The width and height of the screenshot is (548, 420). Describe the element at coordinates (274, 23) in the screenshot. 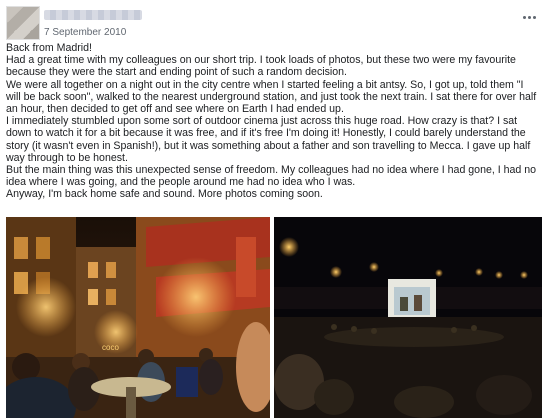

I see `post-header: 7 September 2010` at that location.